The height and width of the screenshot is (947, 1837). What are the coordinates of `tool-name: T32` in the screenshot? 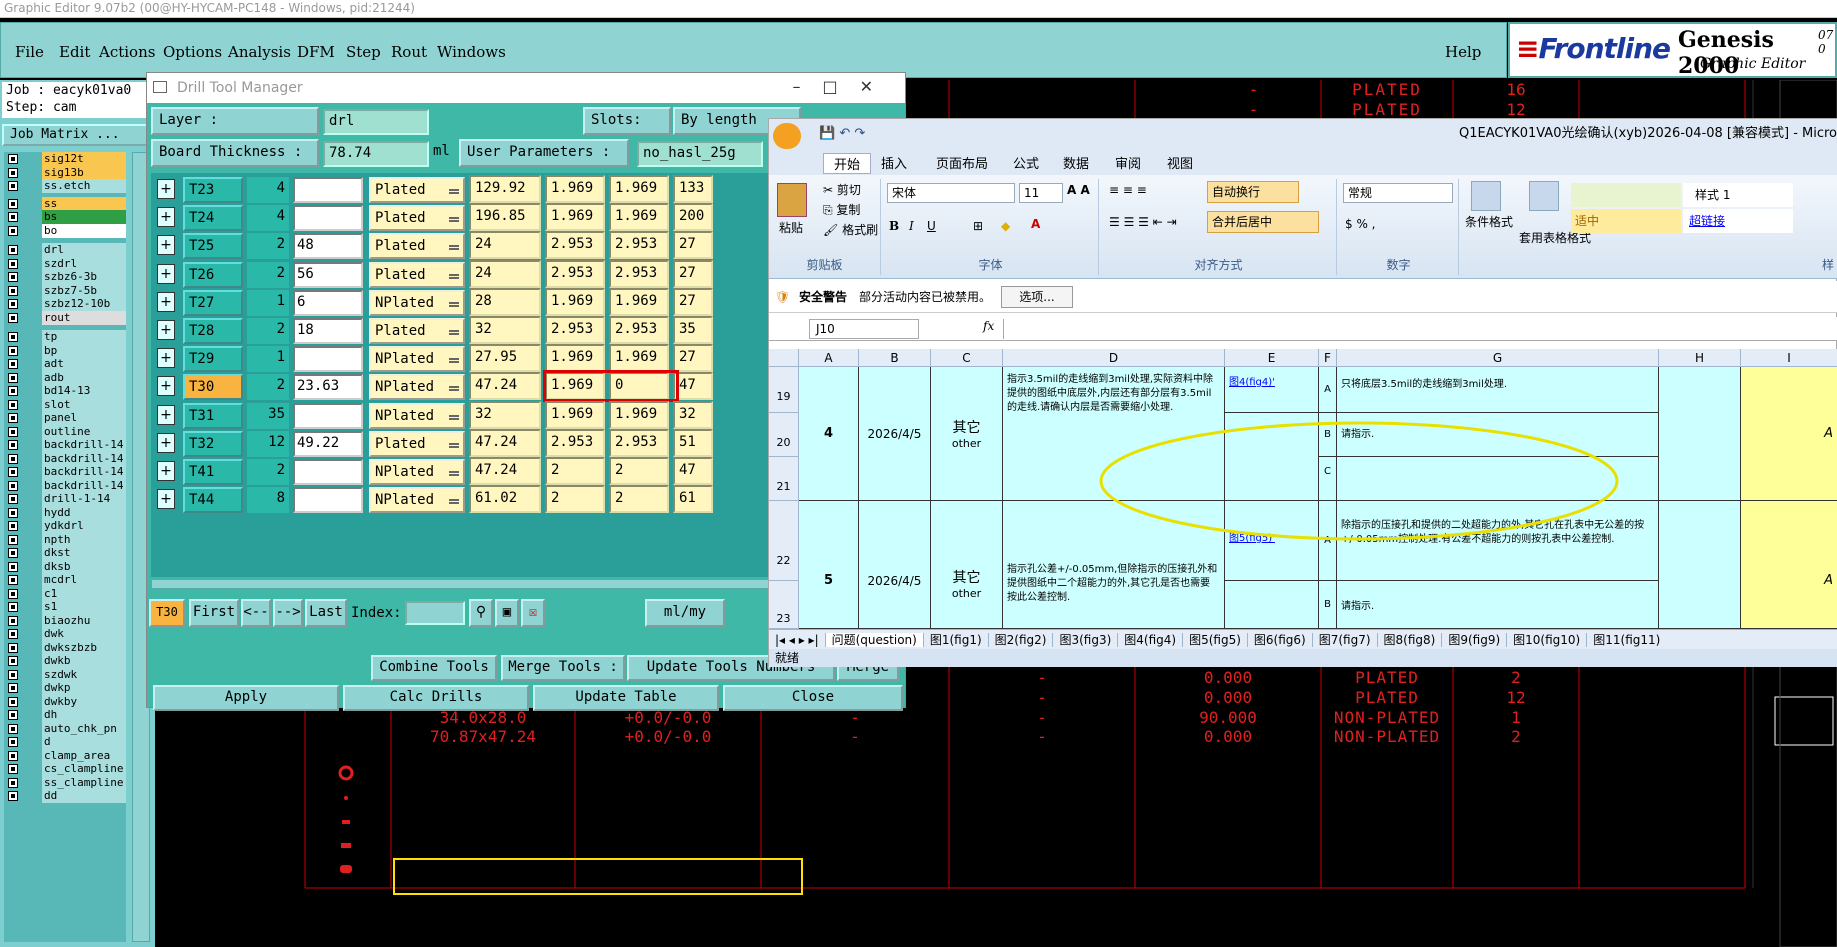 It's located at (213, 443).